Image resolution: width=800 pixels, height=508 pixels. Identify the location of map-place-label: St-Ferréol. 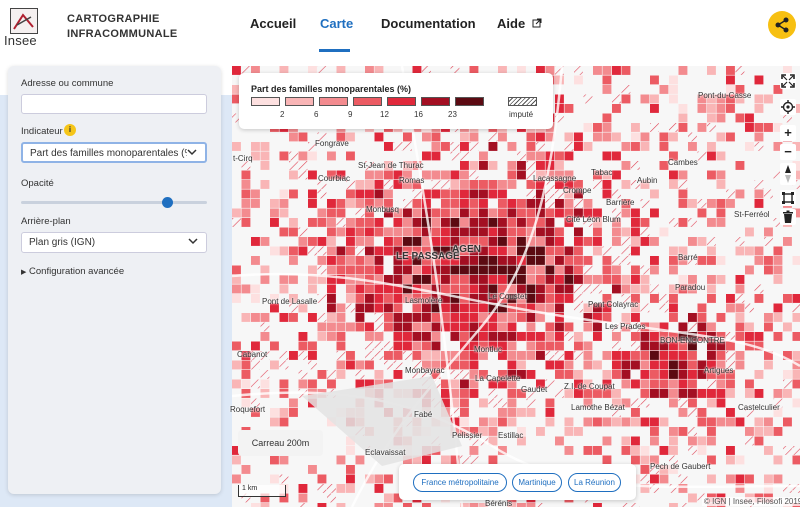
(752, 214).